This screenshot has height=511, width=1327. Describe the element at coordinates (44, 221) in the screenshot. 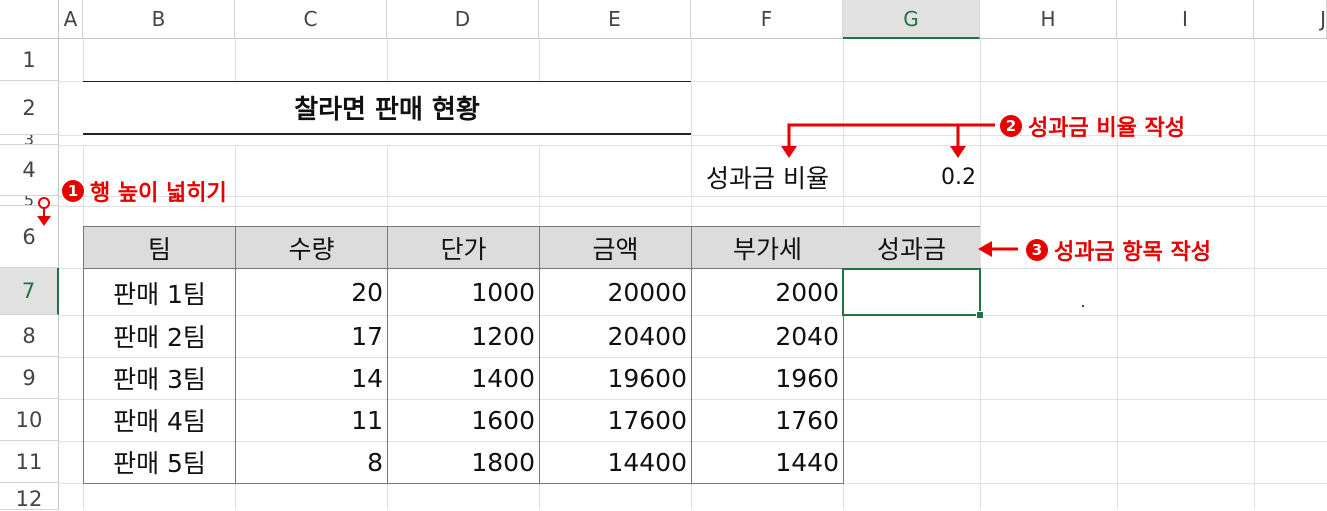

I see `row-resize-arrow-head` at that location.